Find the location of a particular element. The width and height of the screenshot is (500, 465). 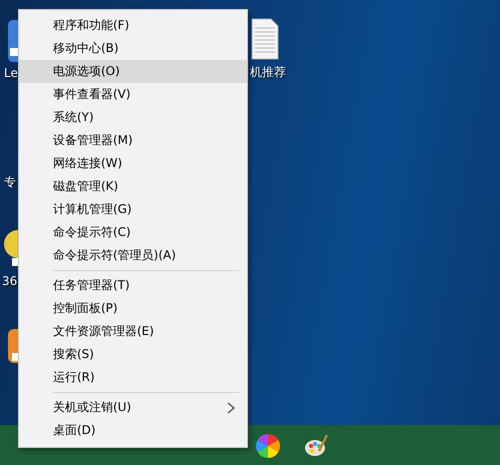

icon-label: Le is located at coordinates (11, 73).